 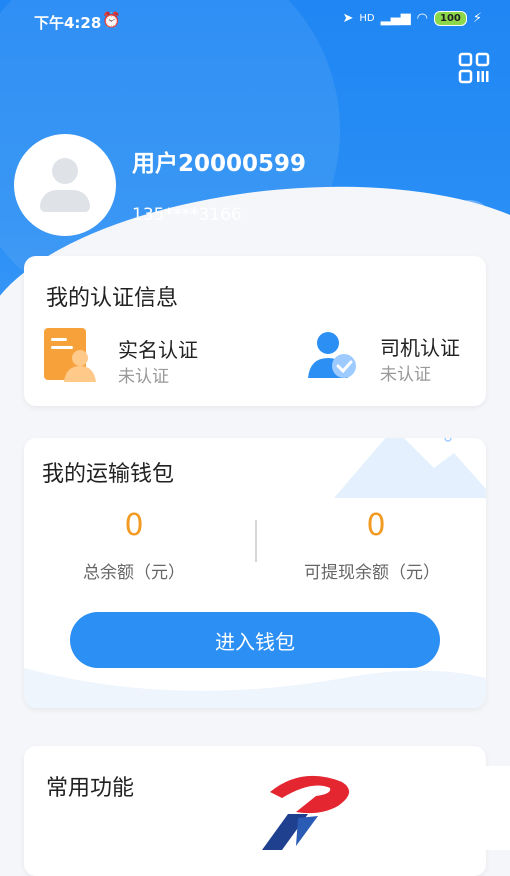 What do you see at coordinates (376, 525) in the screenshot?
I see `withdrawable-amount: 0` at bounding box center [376, 525].